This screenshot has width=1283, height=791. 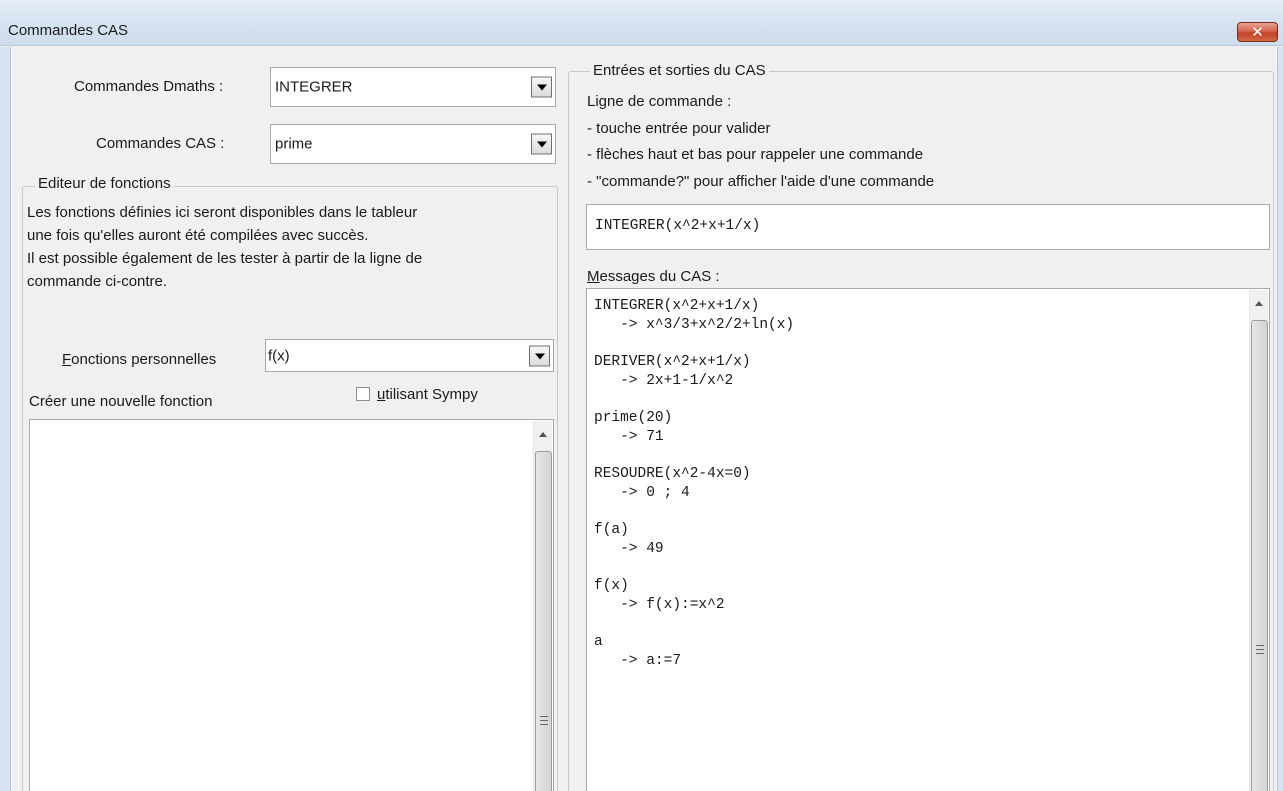 What do you see at coordinates (672, 362) in the screenshot?
I see `message-command: DERIVER(x^2+x+1/x)` at bounding box center [672, 362].